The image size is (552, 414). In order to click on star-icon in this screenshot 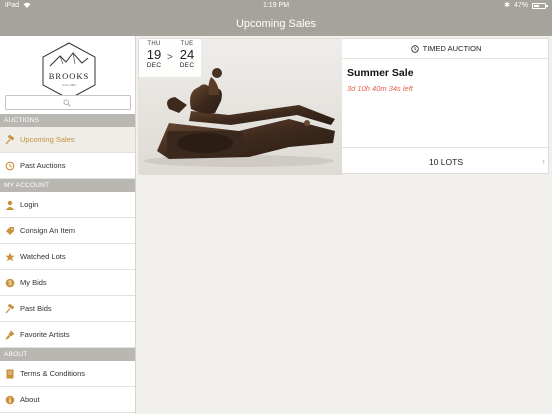, I will do `click(10, 256)`.